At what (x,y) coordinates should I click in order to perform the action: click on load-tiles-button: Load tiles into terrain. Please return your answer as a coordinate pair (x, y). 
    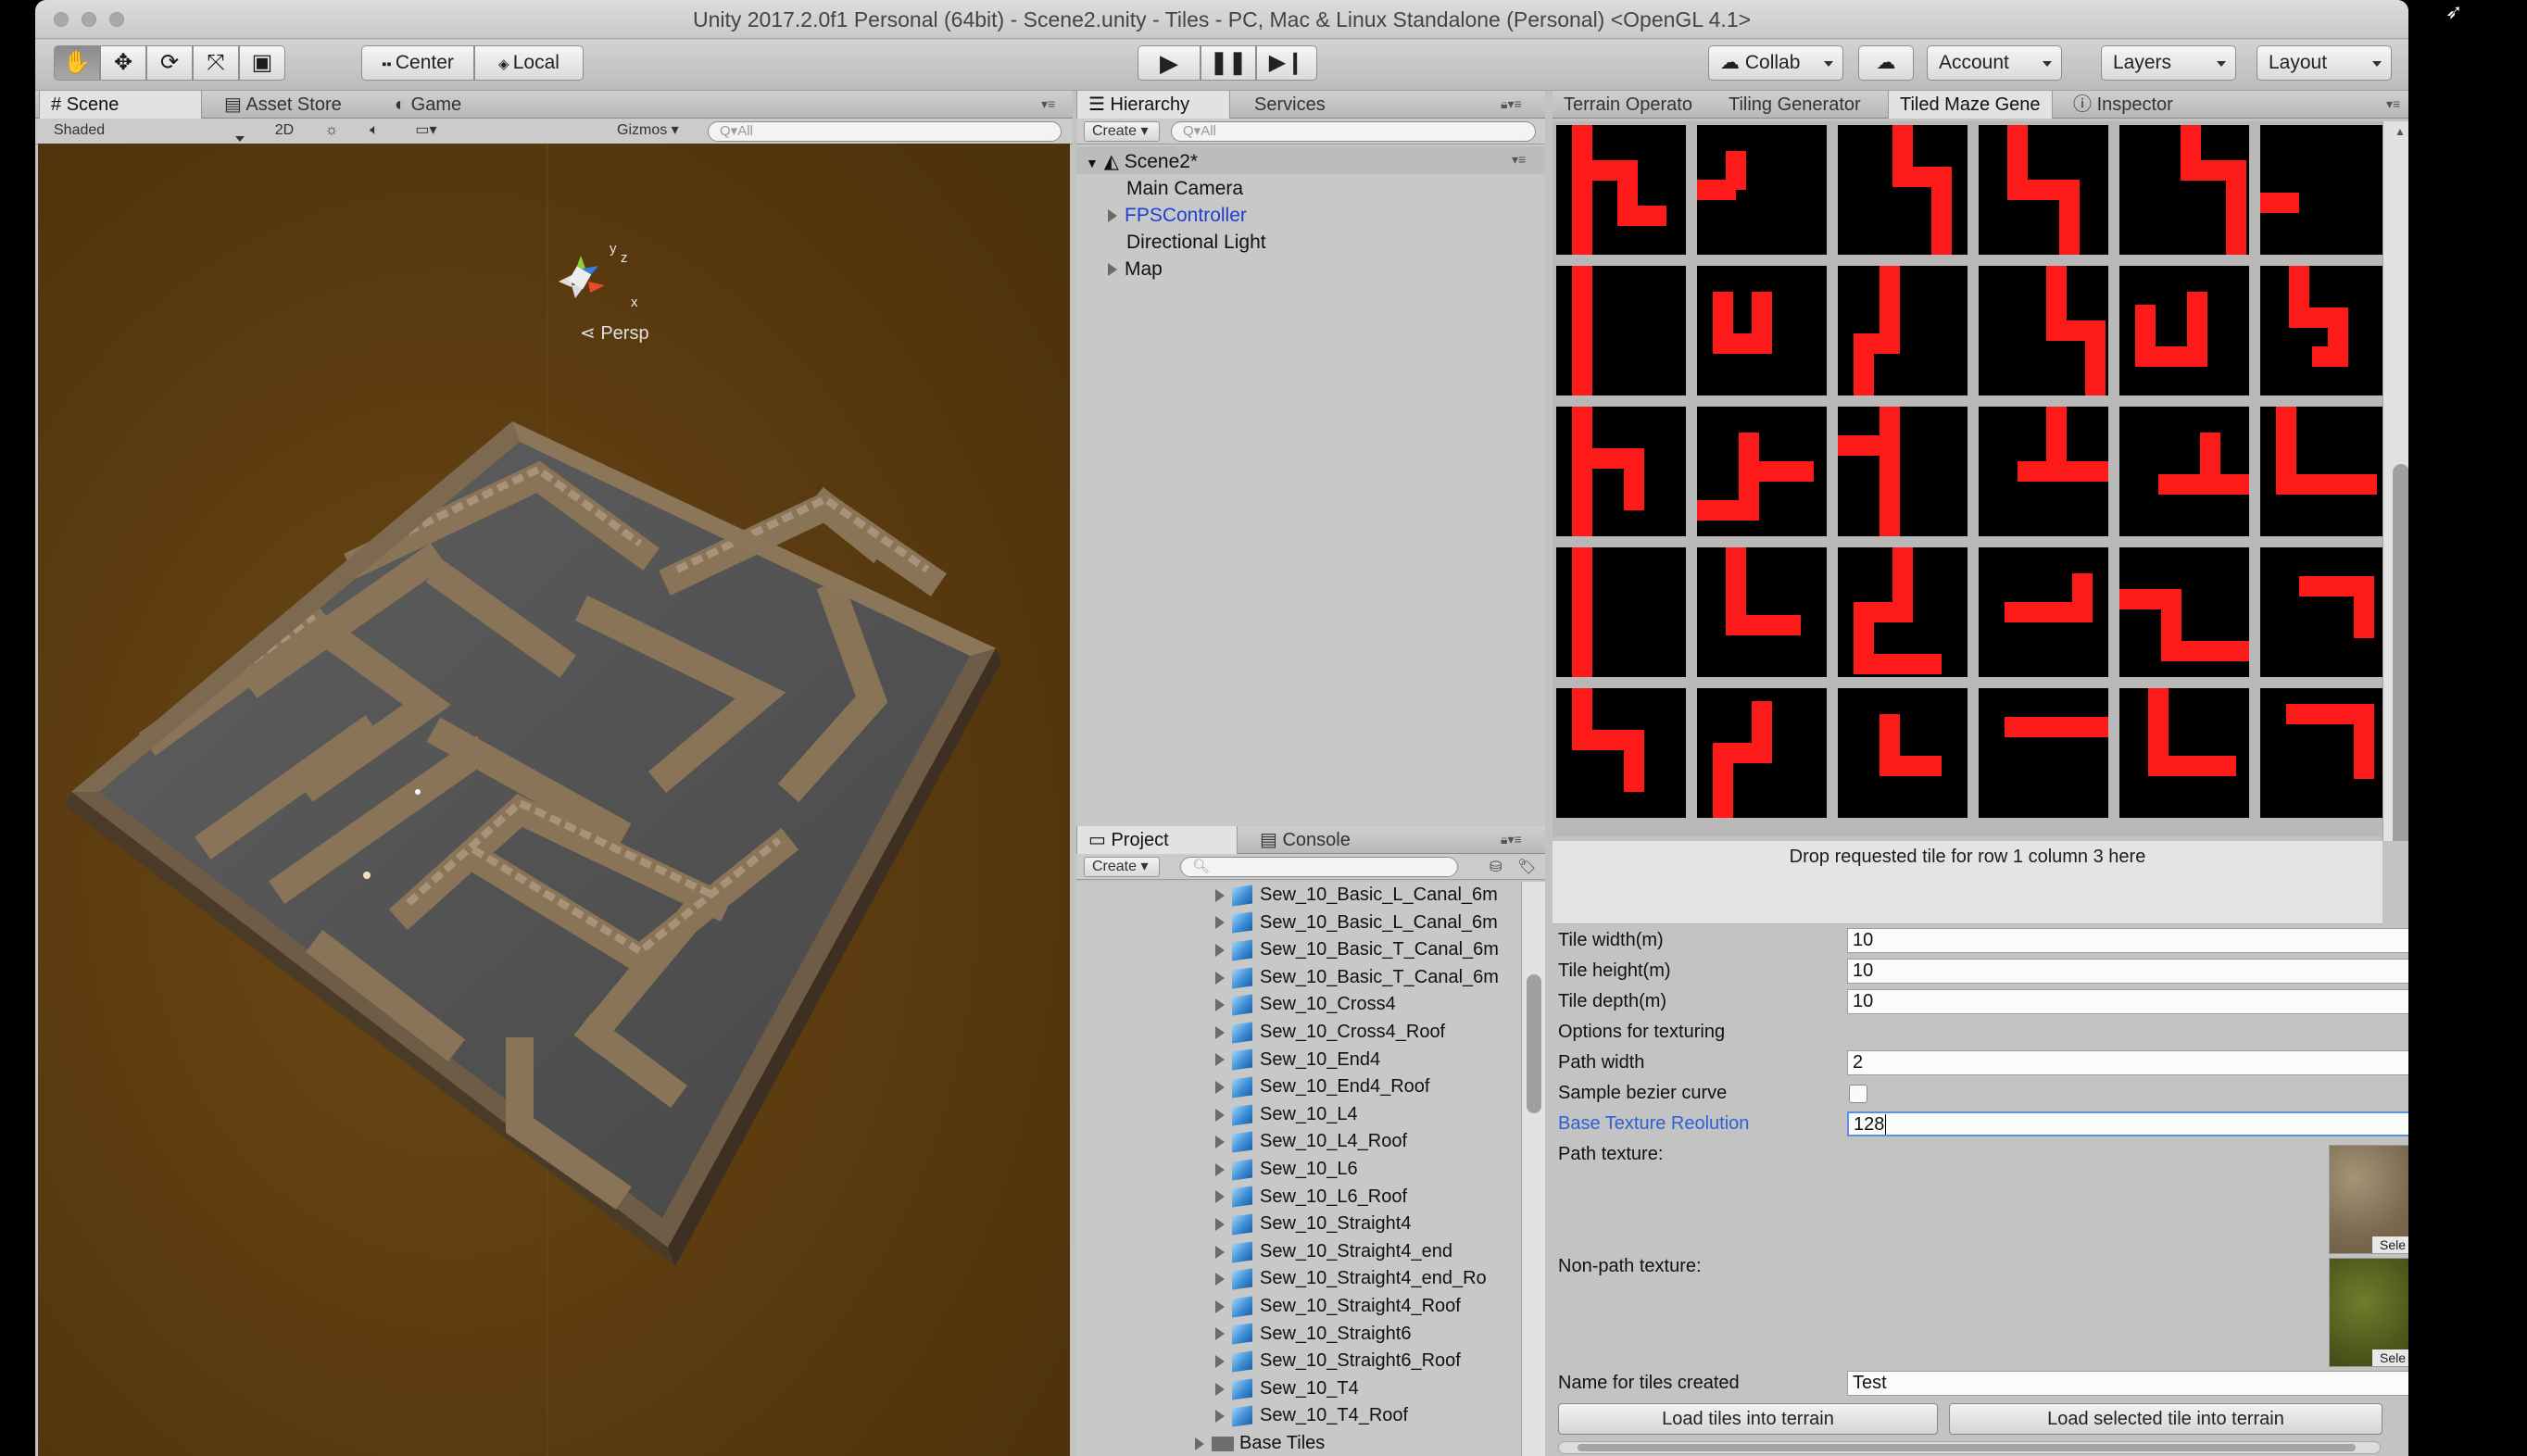
    Looking at the image, I should click on (1748, 1419).